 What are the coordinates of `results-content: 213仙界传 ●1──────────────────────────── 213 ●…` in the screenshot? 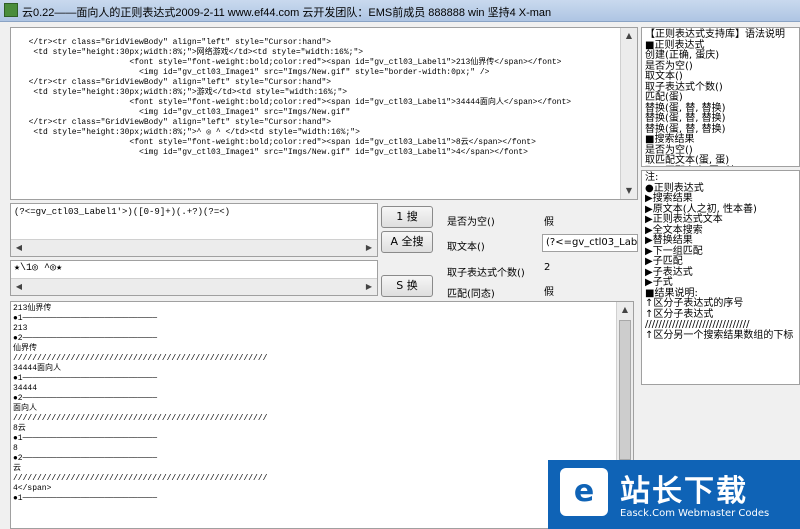 It's located at (140, 404).